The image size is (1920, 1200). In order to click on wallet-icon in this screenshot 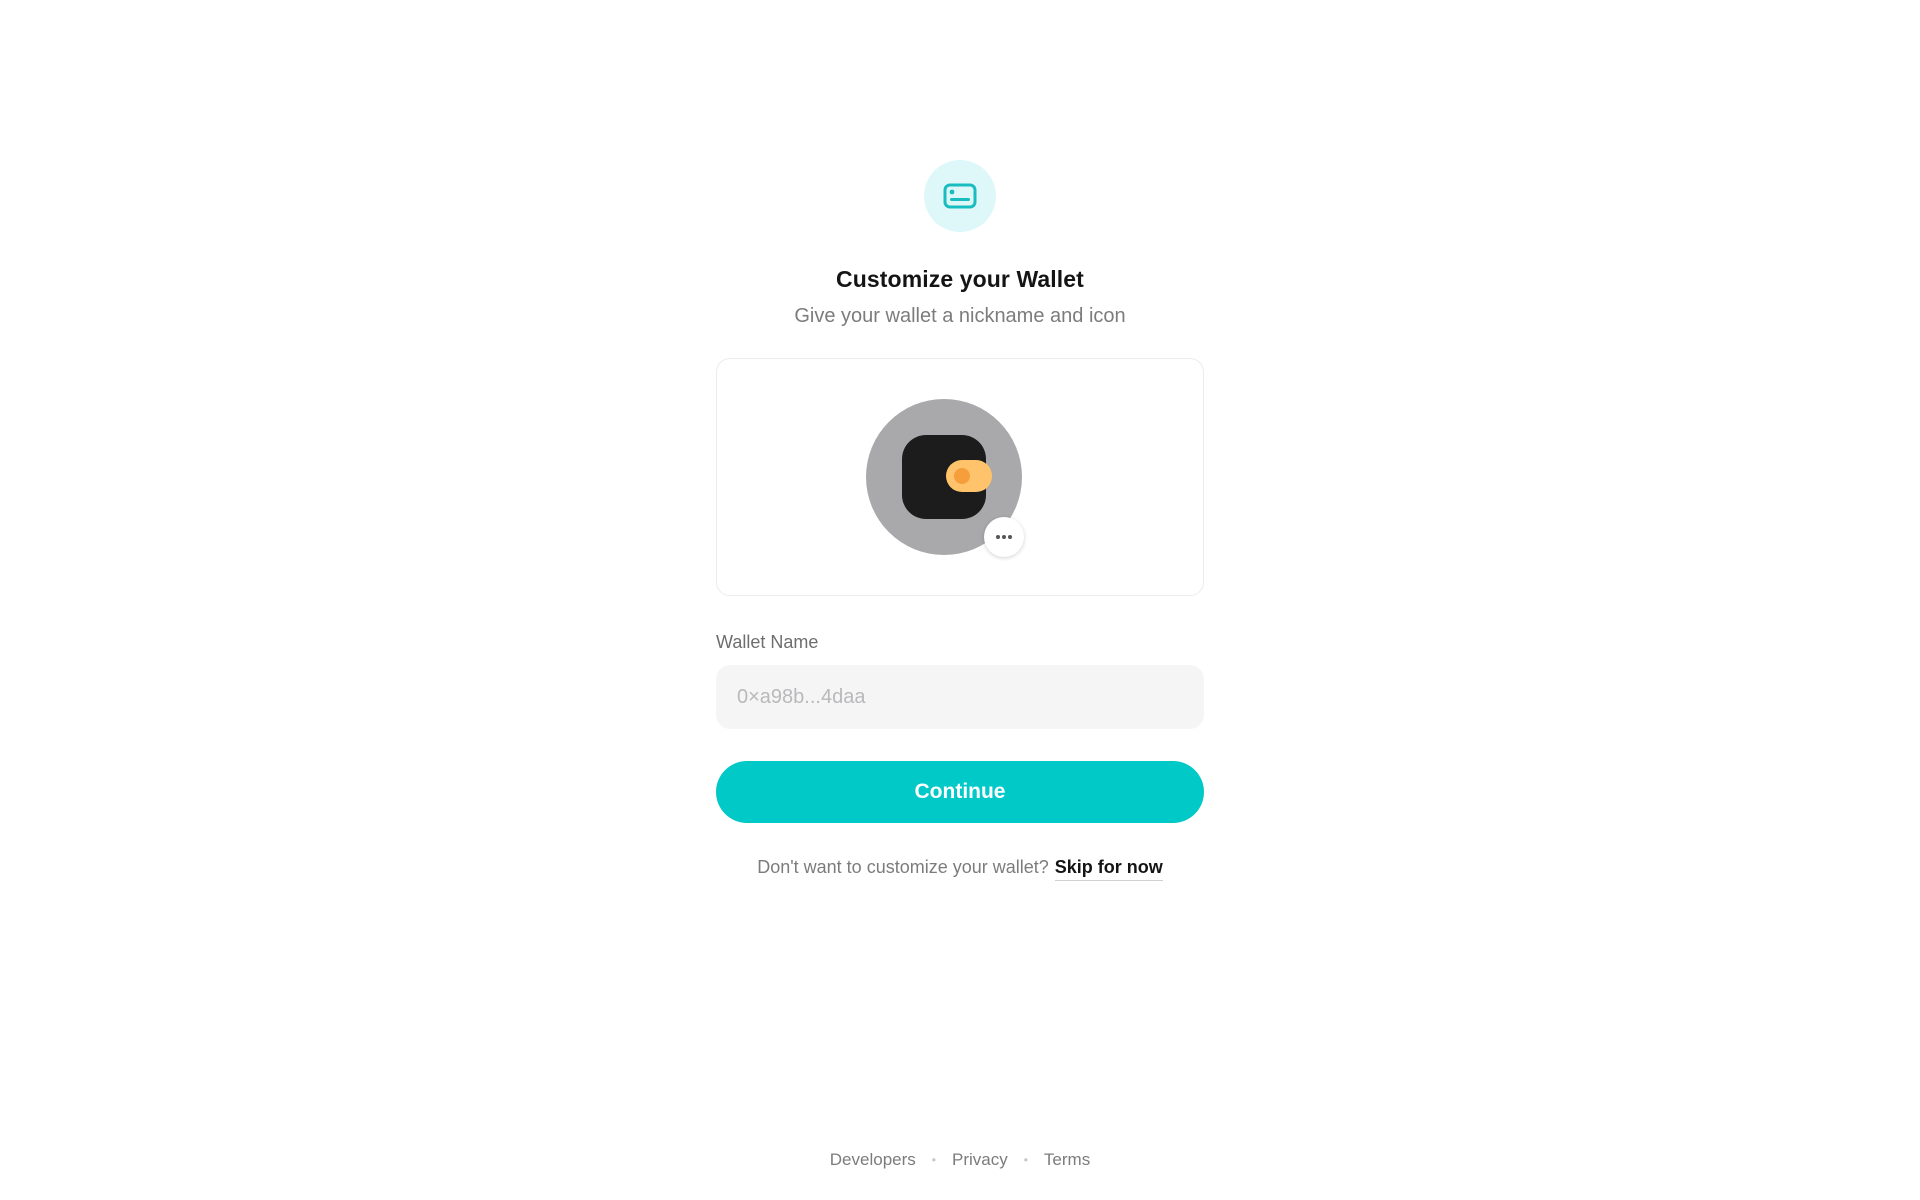, I will do `click(947, 477)`.